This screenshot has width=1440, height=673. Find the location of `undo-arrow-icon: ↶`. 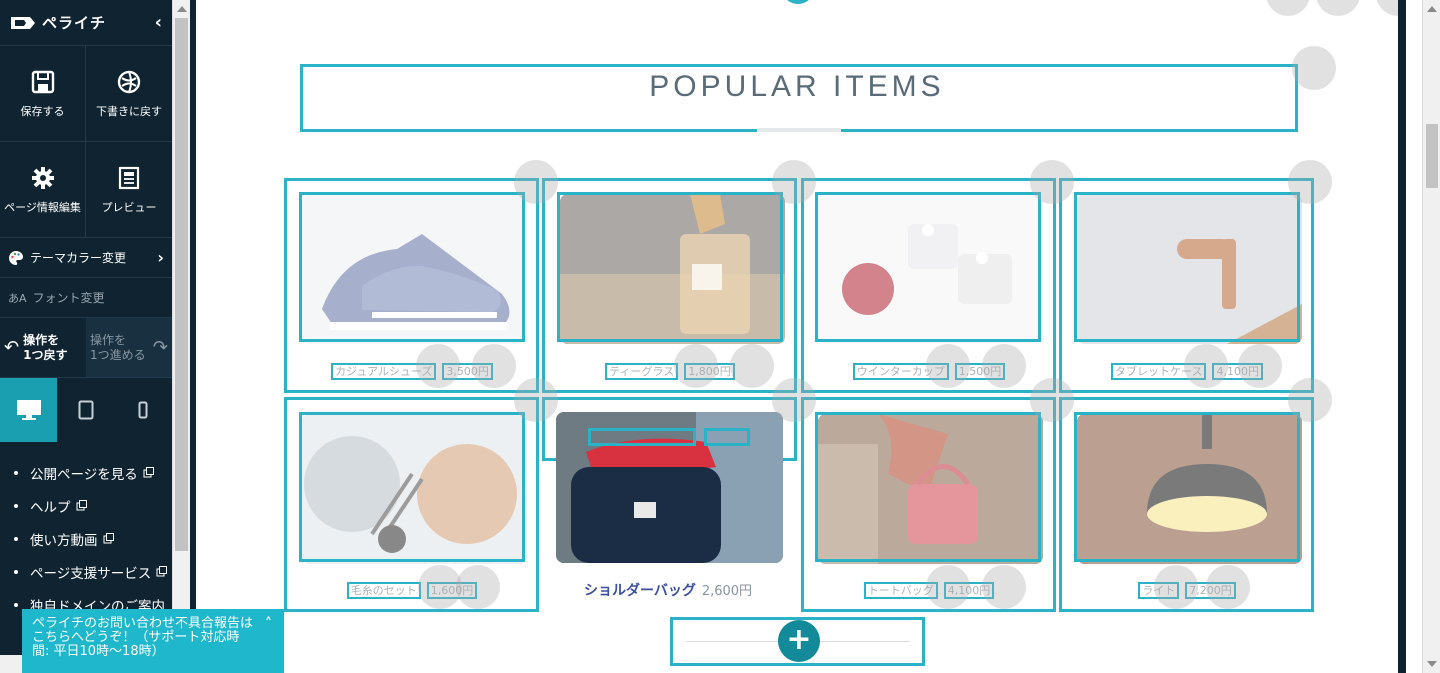

undo-arrow-icon: ↶ is located at coordinates (12, 347).